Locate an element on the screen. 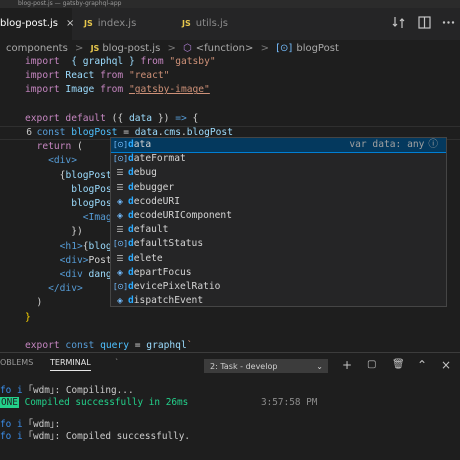 This screenshot has height=460, width=460. code-token: ) is located at coordinates (34, 303).